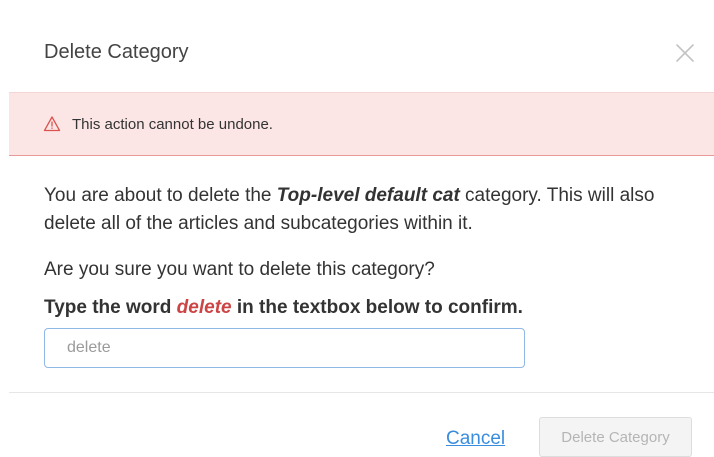 The image size is (714, 457). What do you see at coordinates (368, 195) in the screenshot?
I see `category-name: Top-level default cat` at bounding box center [368, 195].